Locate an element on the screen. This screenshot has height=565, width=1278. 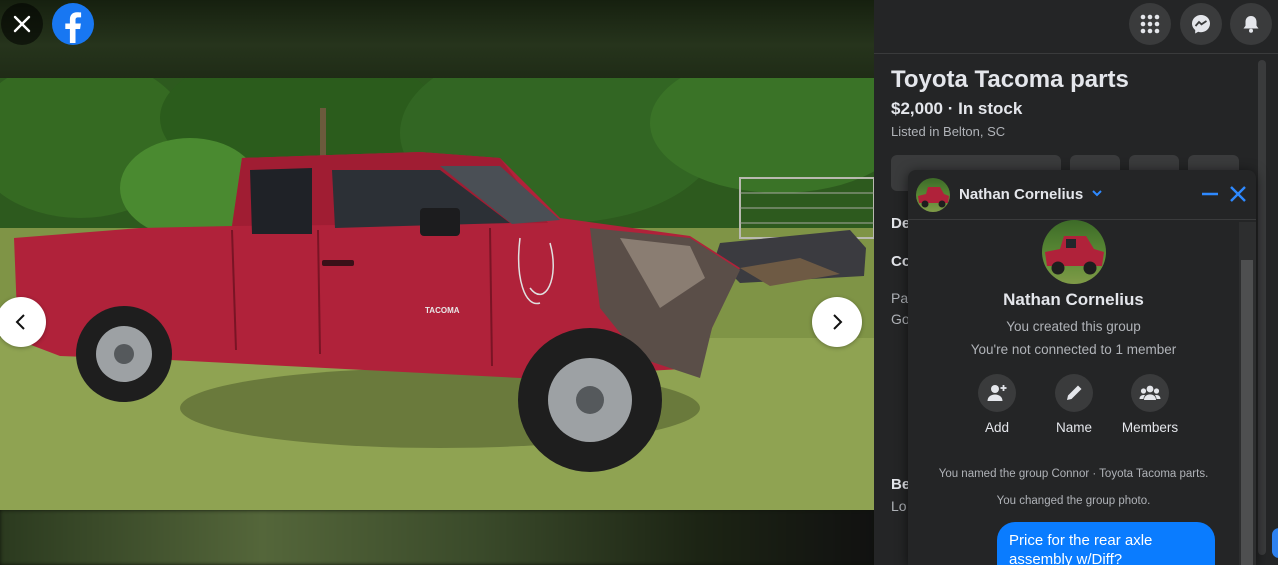
members-button: Members is located at coordinates (1150, 404).